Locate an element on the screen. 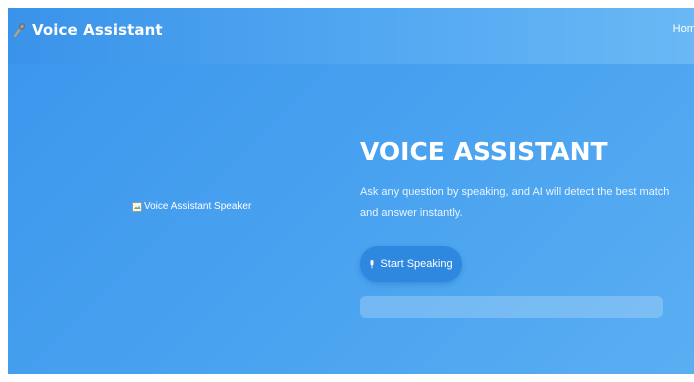 This screenshot has width=694, height=382. navbar: Voice Assistant Home is located at coordinates (351, 36).